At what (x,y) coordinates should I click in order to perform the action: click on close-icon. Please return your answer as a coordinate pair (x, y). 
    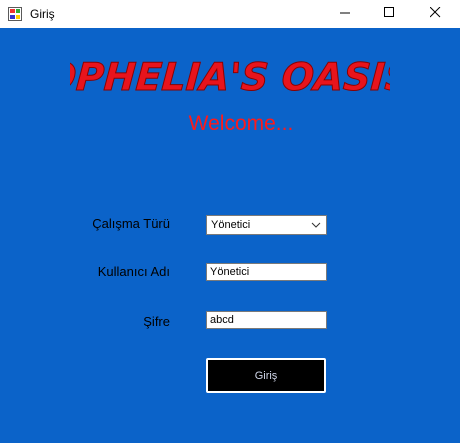
    Looking at the image, I should click on (435, 14).